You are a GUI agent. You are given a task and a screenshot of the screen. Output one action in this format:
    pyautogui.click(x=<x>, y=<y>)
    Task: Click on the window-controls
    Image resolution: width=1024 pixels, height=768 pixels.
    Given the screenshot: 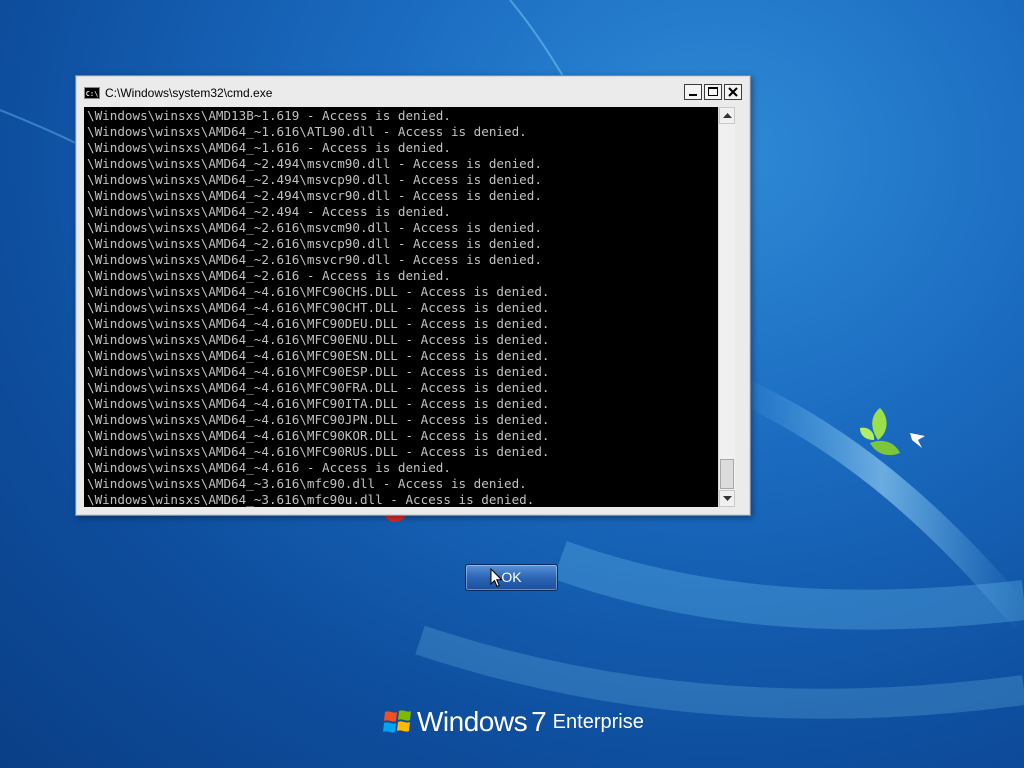 What is the action you would take?
    pyautogui.click(x=713, y=92)
    